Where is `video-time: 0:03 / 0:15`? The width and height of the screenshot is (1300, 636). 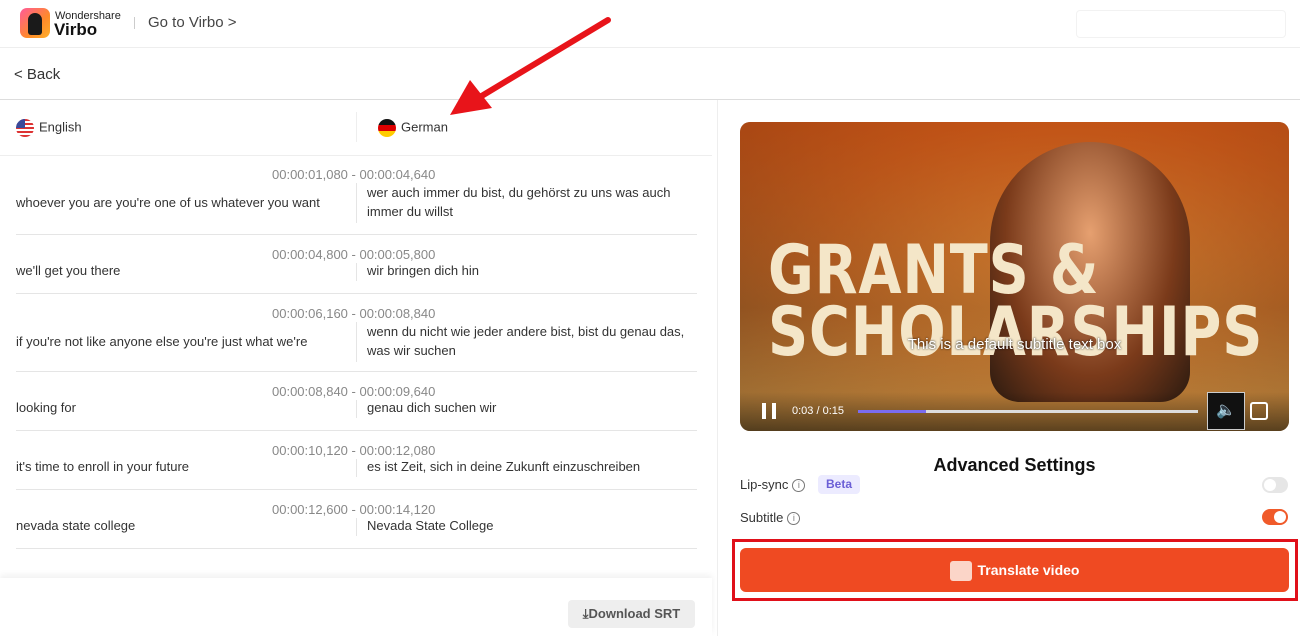 video-time: 0:03 / 0:15 is located at coordinates (818, 411).